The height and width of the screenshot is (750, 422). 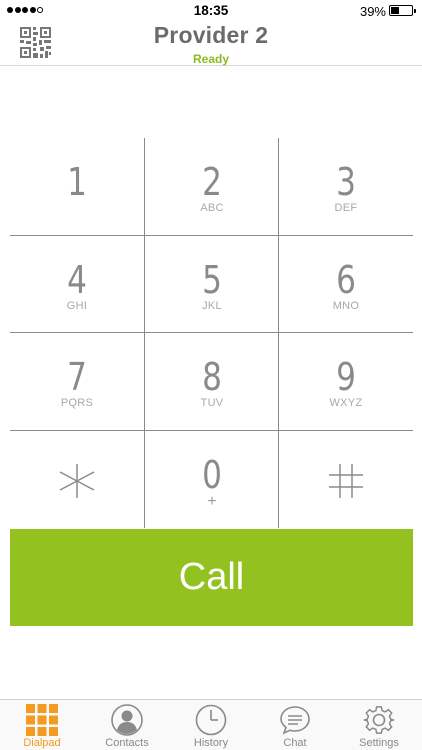 I want to click on key-letters: WXYZ, so click(x=346, y=403).